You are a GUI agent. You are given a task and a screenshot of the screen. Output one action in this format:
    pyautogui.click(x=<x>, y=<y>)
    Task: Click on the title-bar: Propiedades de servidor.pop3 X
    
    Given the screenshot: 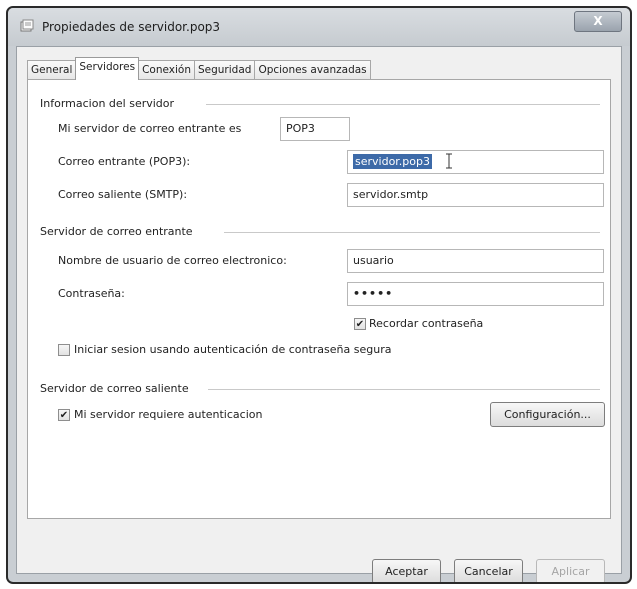 What is the action you would take?
    pyautogui.click(x=319, y=27)
    